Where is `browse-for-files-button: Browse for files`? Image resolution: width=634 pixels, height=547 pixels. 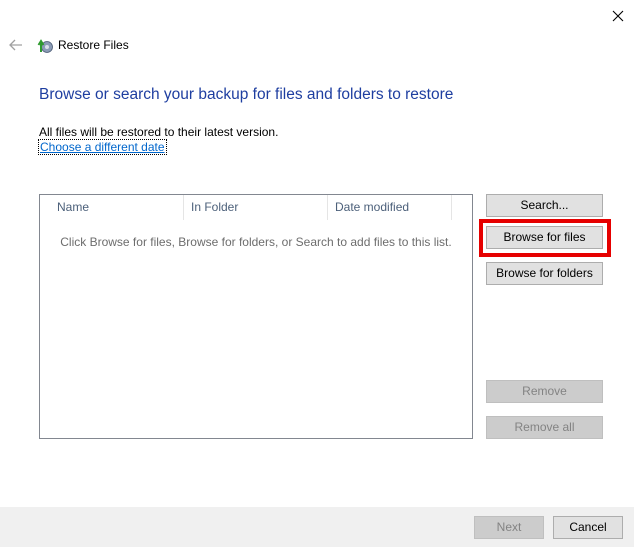
browse-for-files-button: Browse for files is located at coordinates (544, 237).